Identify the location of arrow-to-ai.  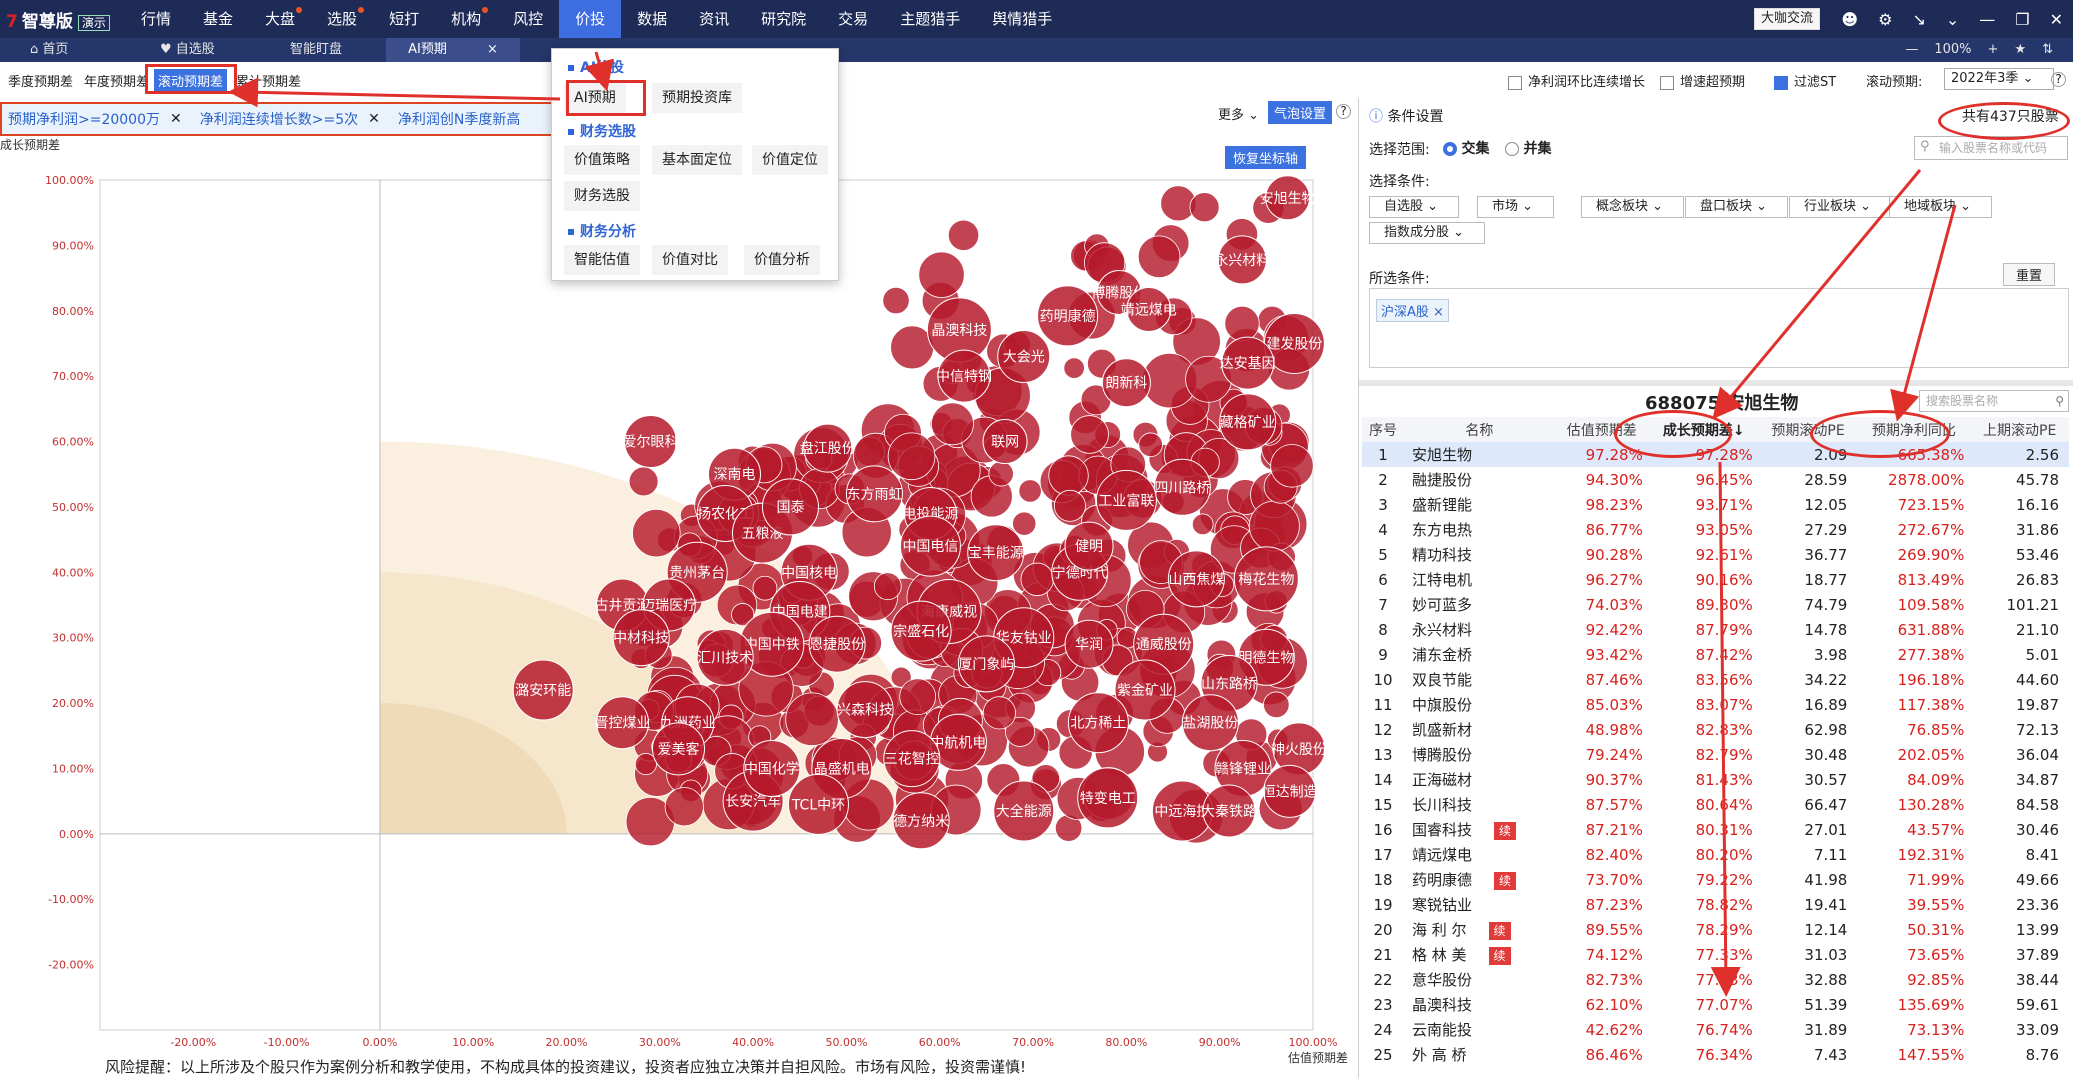
(599, 71).